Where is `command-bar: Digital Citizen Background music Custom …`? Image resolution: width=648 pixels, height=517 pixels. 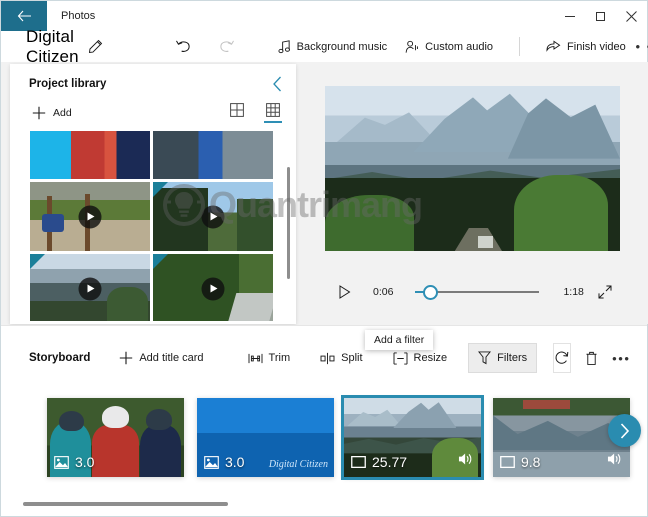 command-bar: Digital Citizen Background music Custom … is located at coordinates (324, 46).